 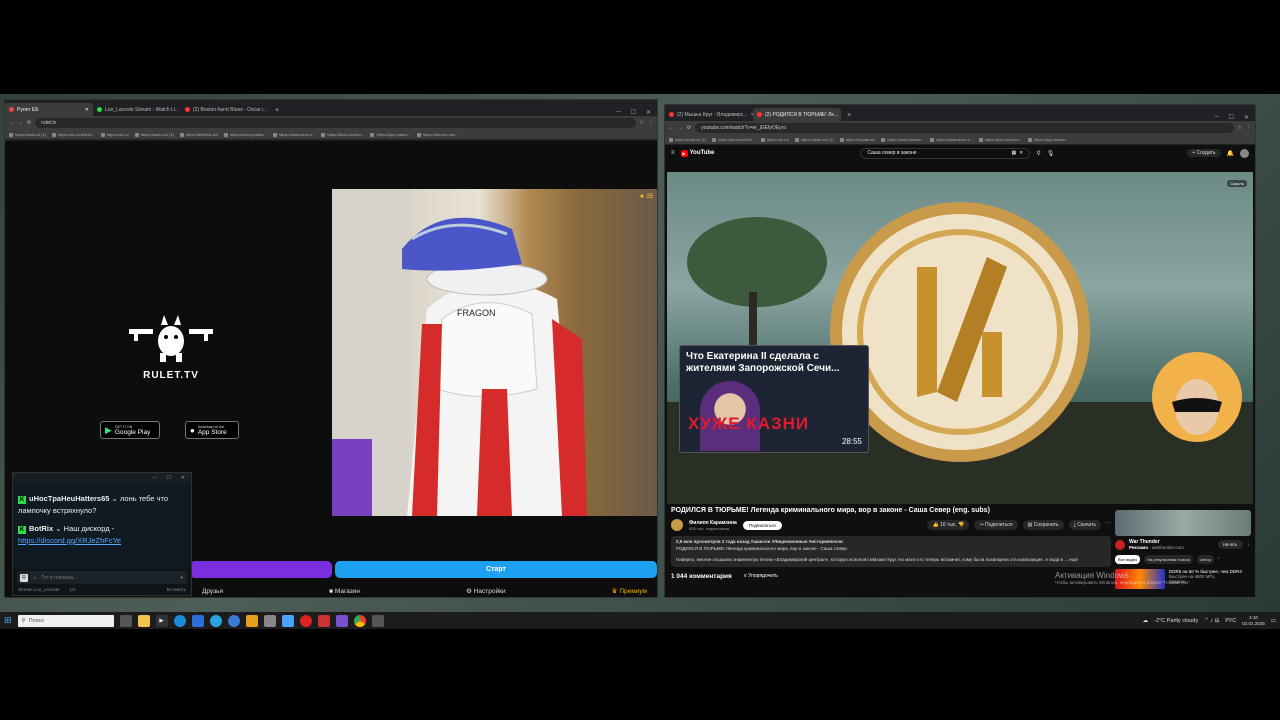 What do you see at coordinates (857, 139) in the screenshot?
I see `bookmark-item: https://tnoabl.su/` at bounding box center [857, 139].